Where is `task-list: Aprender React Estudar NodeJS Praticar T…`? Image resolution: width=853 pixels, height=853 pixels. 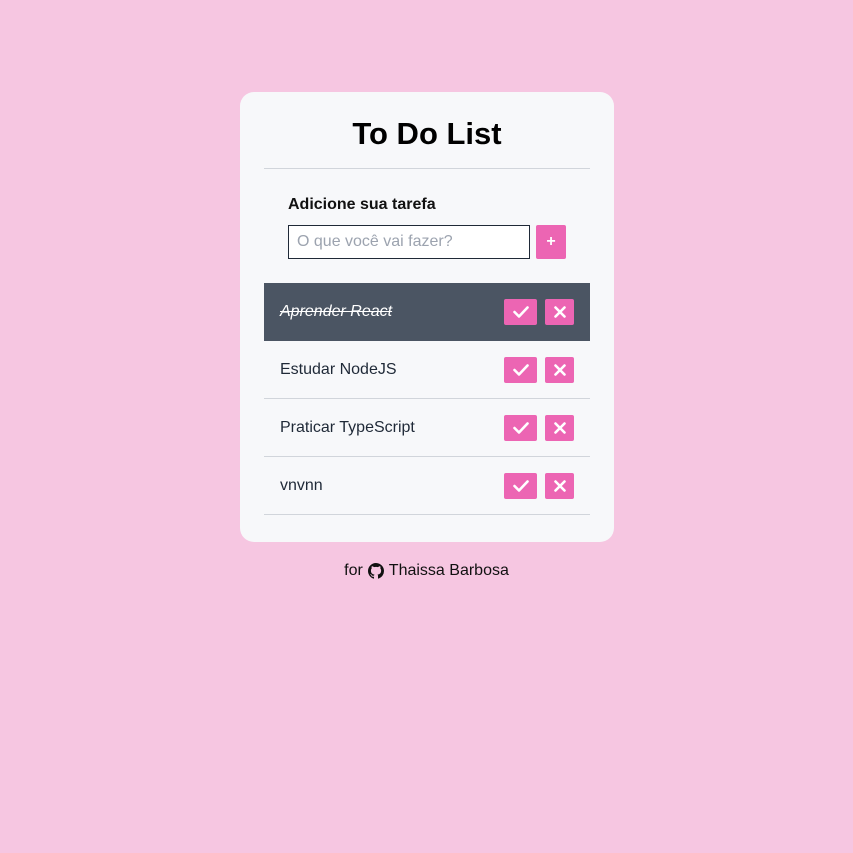
task-list: Aprender React Estudar NodeJS Praticar T… is located at coordinates (427, 399).